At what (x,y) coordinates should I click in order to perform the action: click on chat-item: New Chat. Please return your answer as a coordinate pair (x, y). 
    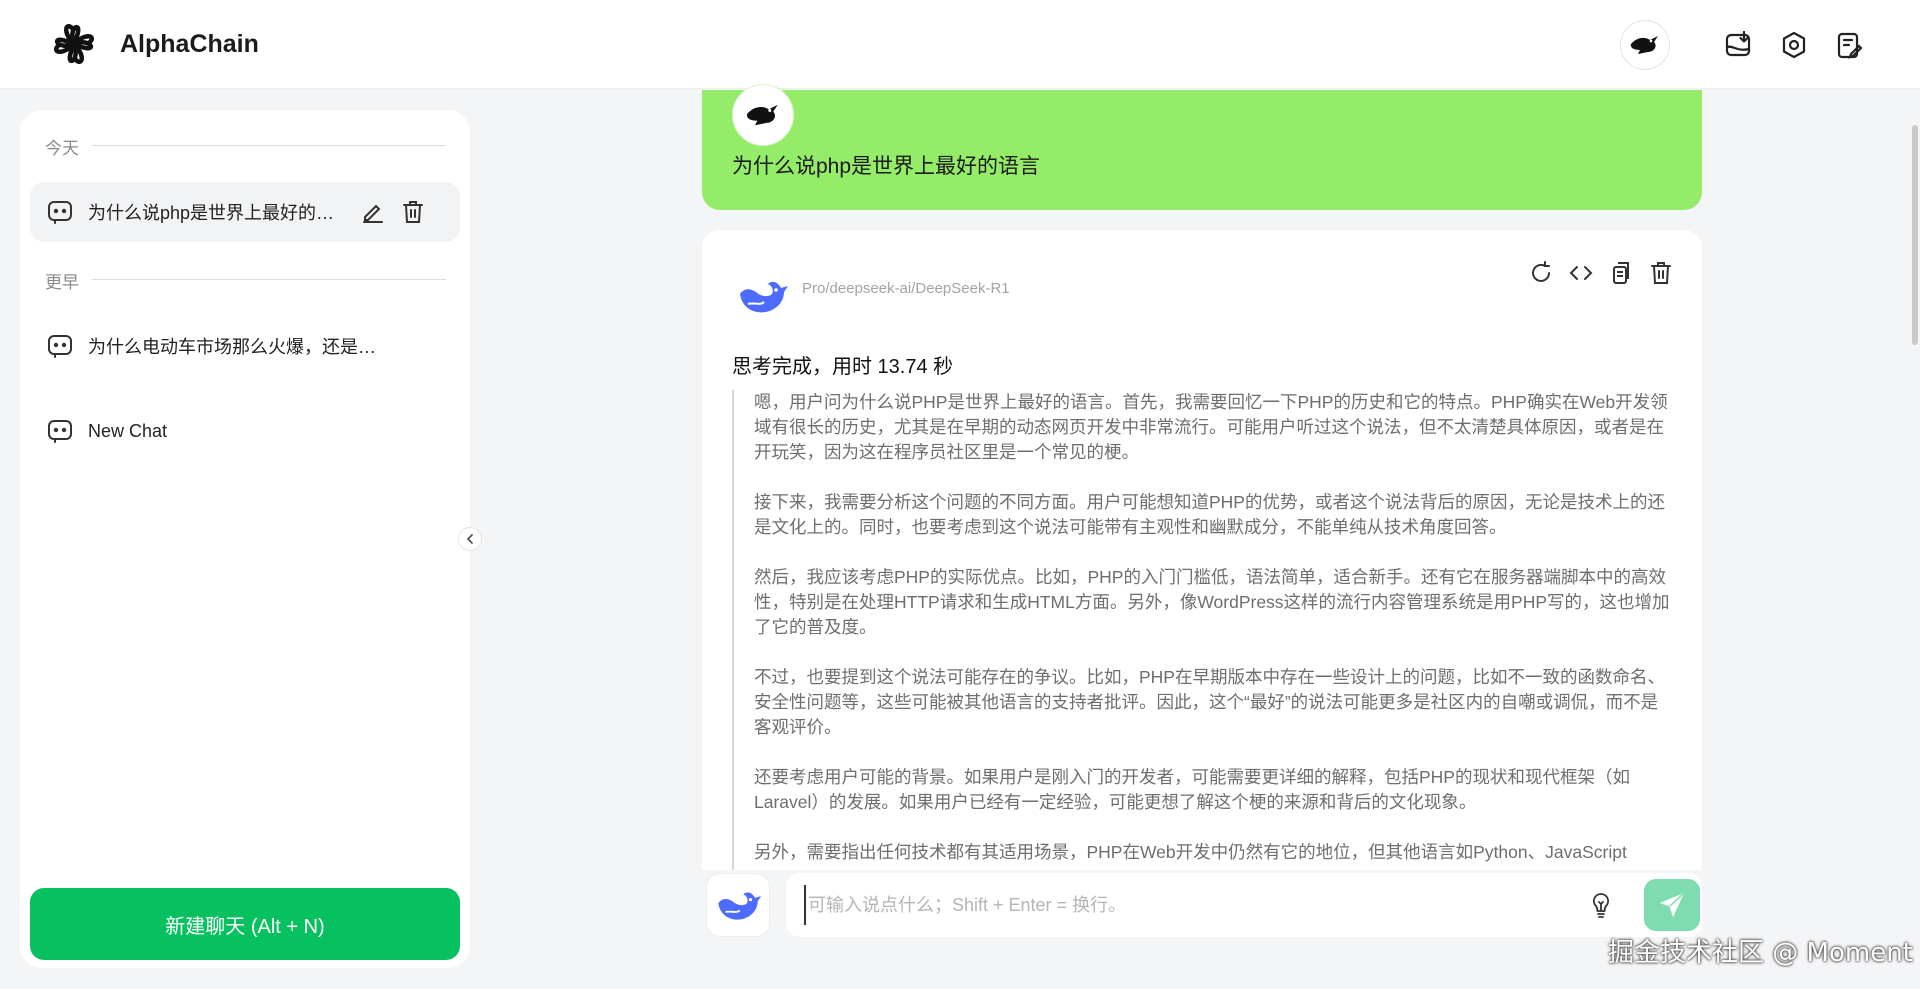
    Looking at the image, I should click on (245, 431).